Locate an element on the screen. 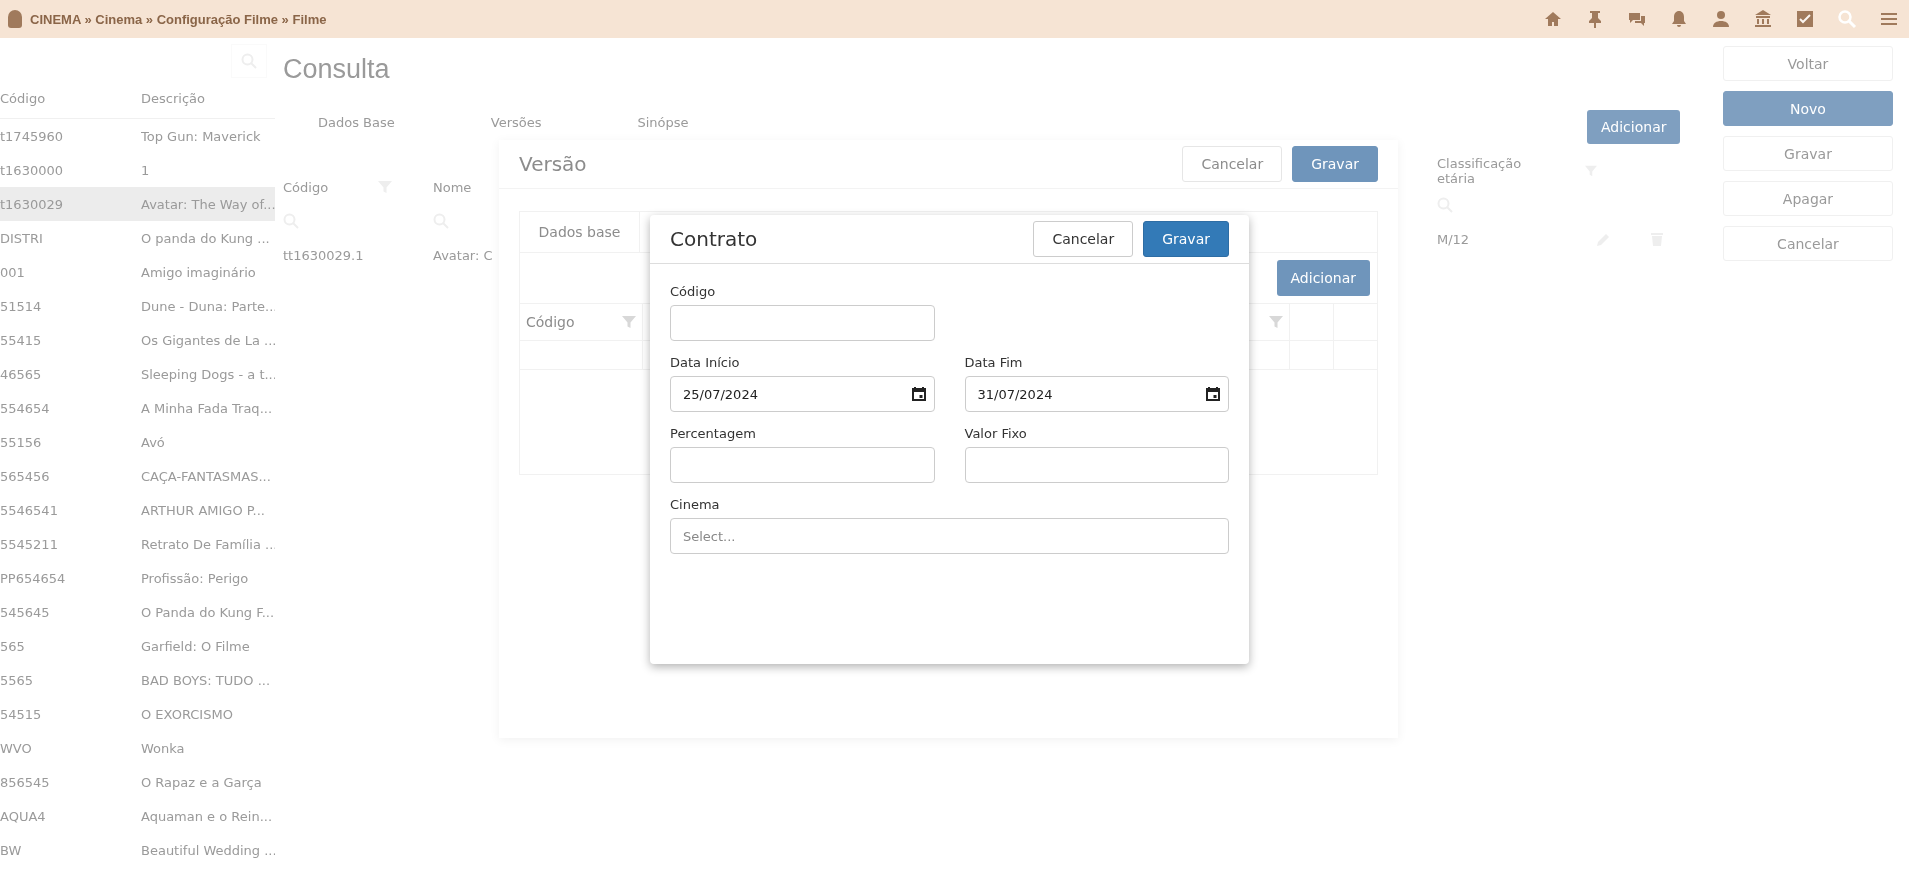  table-cell-text: 545645 is located at coordinates (25, 612).